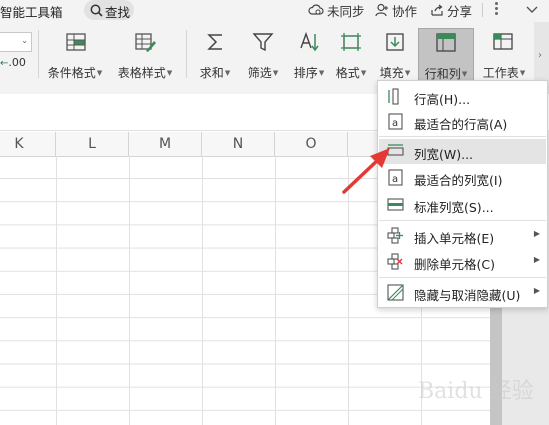 The height and width of the screenshot is (425, 549). What do you see at coordinates (141, 73) in the screenshot?
I see `table-style-label: 表格样式` at bounding box center [141, 73].